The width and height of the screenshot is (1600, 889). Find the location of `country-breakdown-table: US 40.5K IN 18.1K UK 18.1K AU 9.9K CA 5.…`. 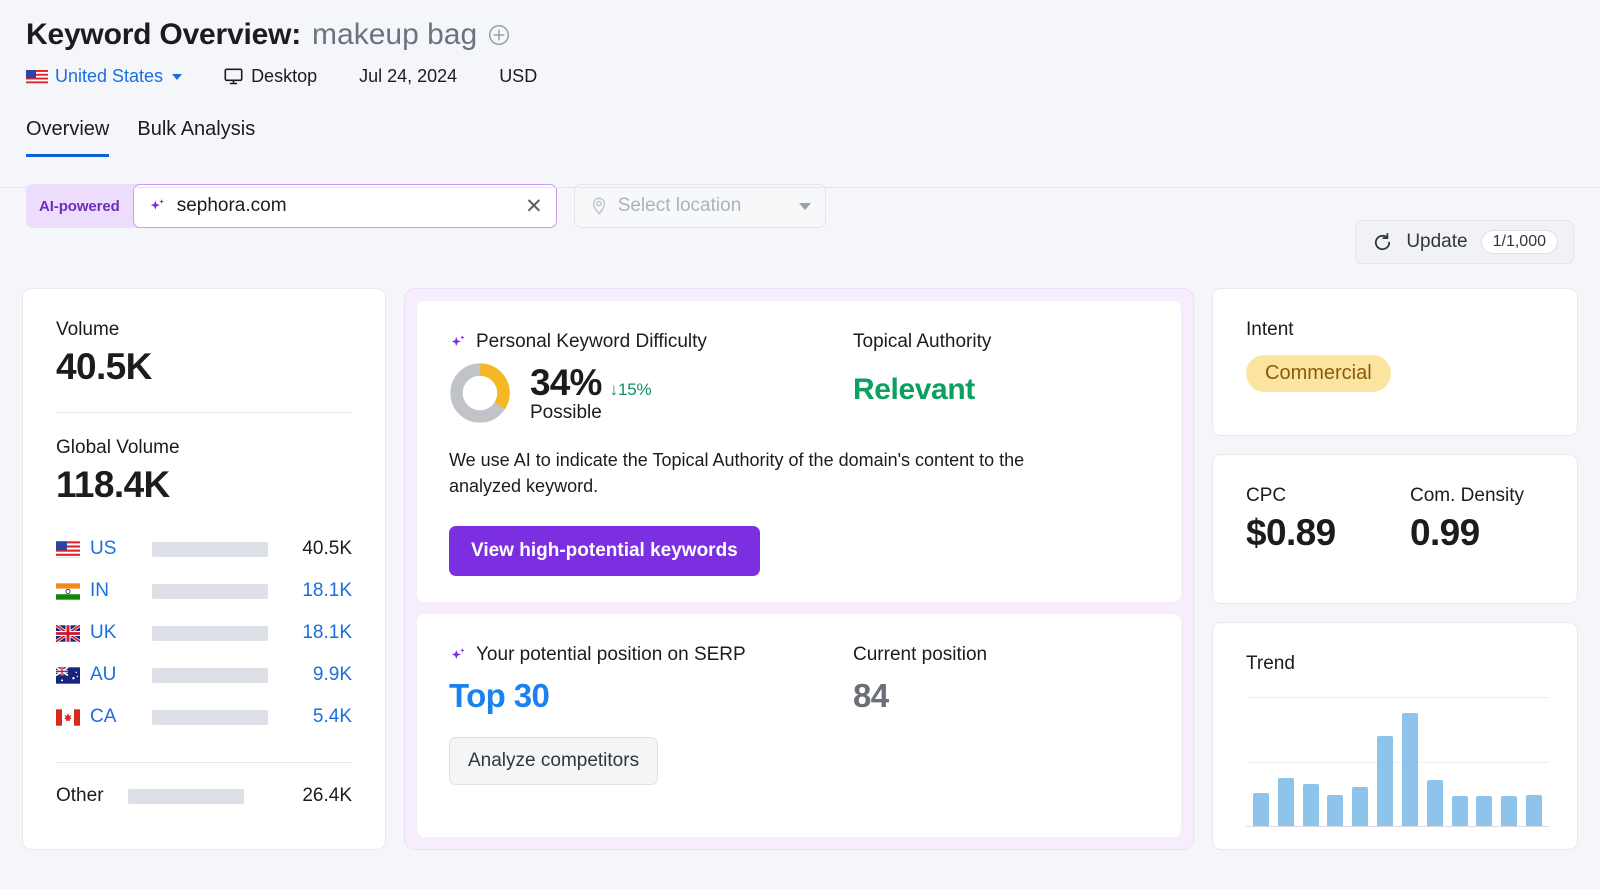

country-breakdown-table: US 40.5K IN 18.1K UK 18.1K AU 9.9K CA 5.… is located at coordinates (203, 673).